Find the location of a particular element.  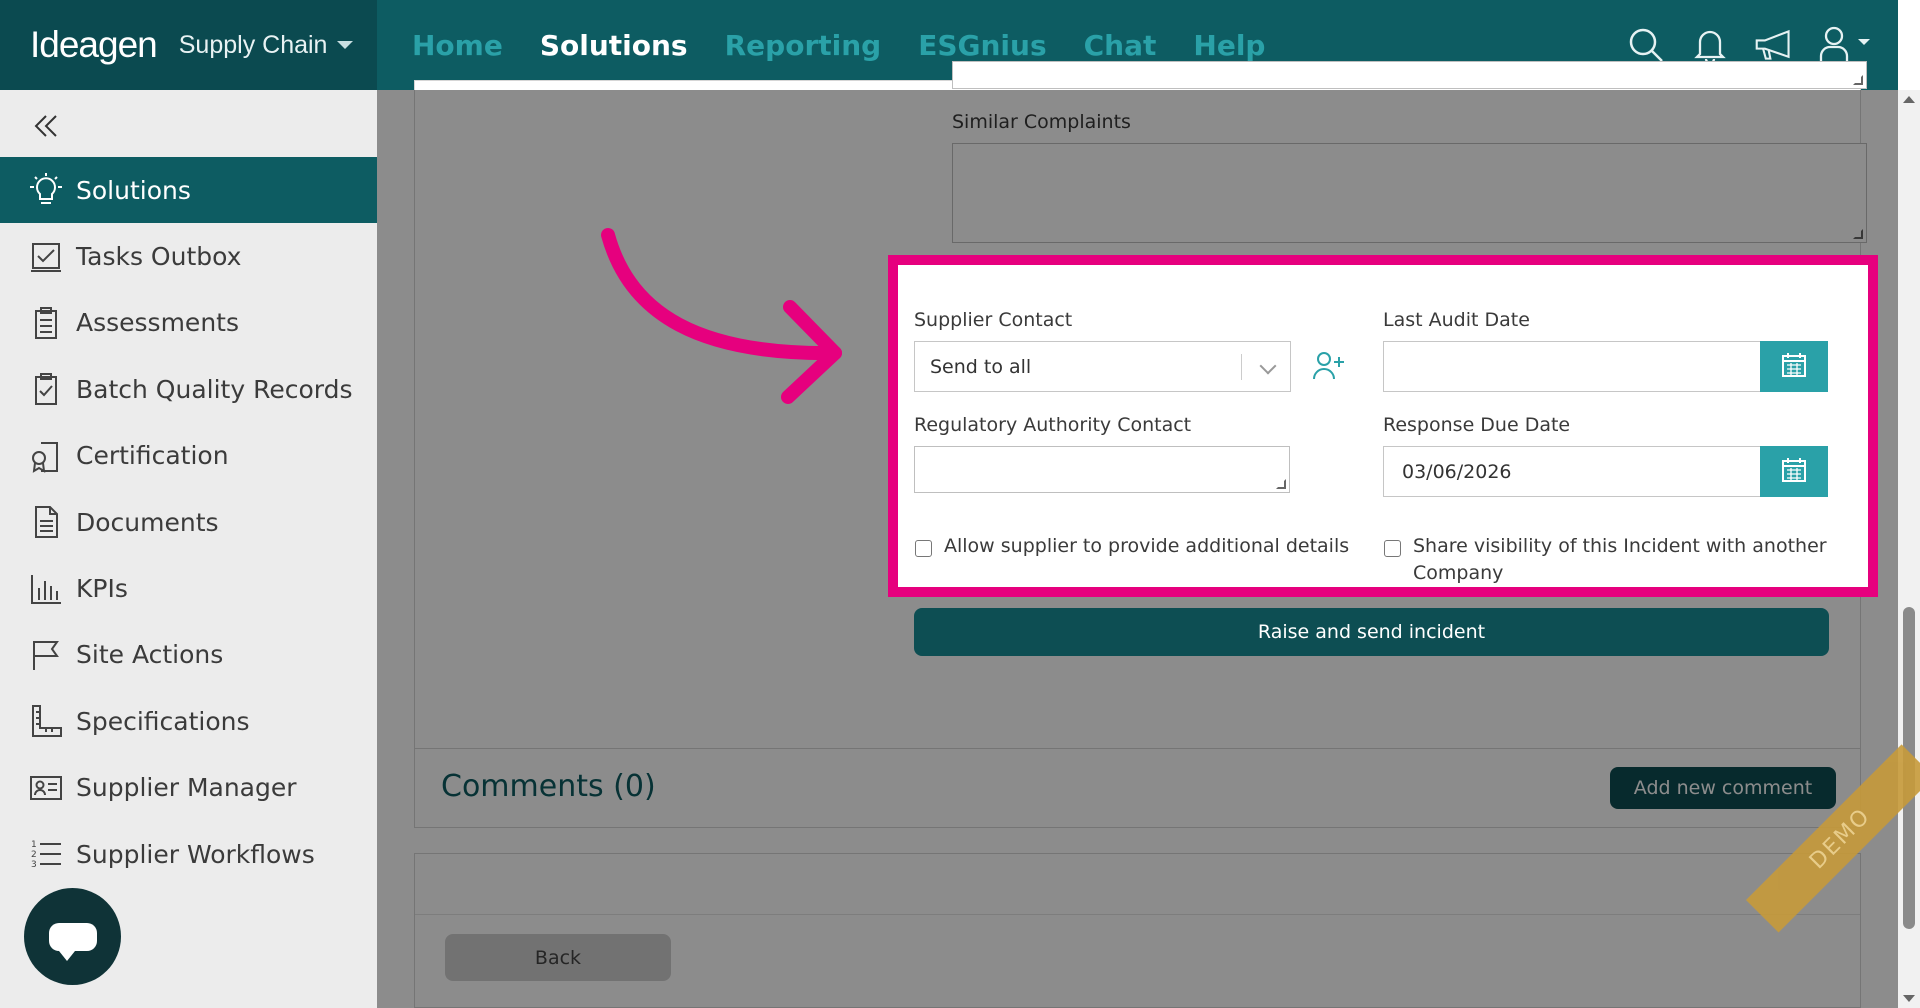

scroll-down-icon is located at coordinates (1909, 998).